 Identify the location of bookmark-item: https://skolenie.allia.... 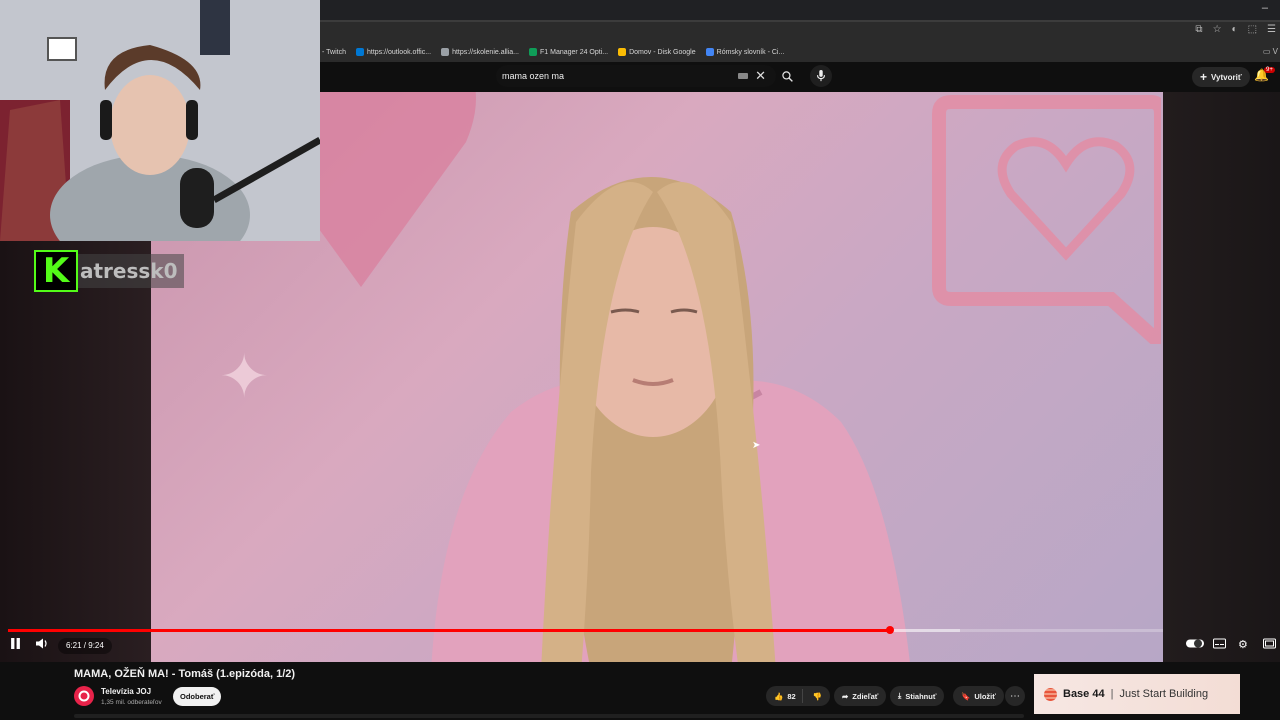
(480, 52).